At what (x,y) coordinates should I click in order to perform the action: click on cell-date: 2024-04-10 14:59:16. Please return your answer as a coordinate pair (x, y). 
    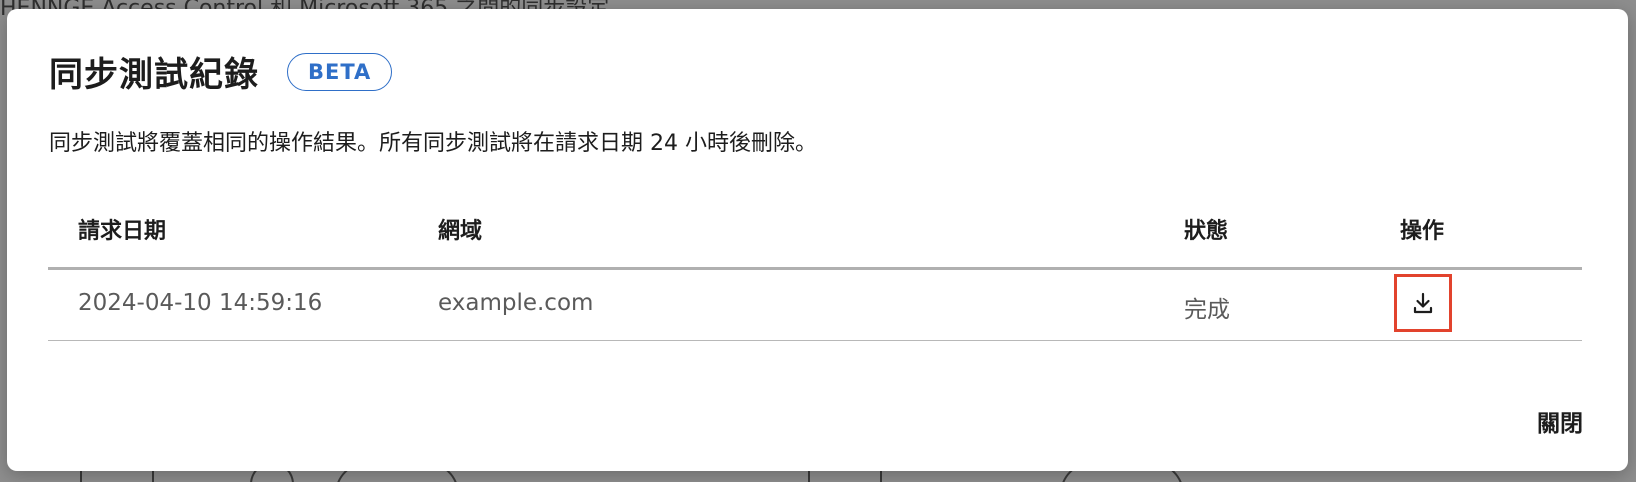
    Looking at the image, I should click on (200, 303).